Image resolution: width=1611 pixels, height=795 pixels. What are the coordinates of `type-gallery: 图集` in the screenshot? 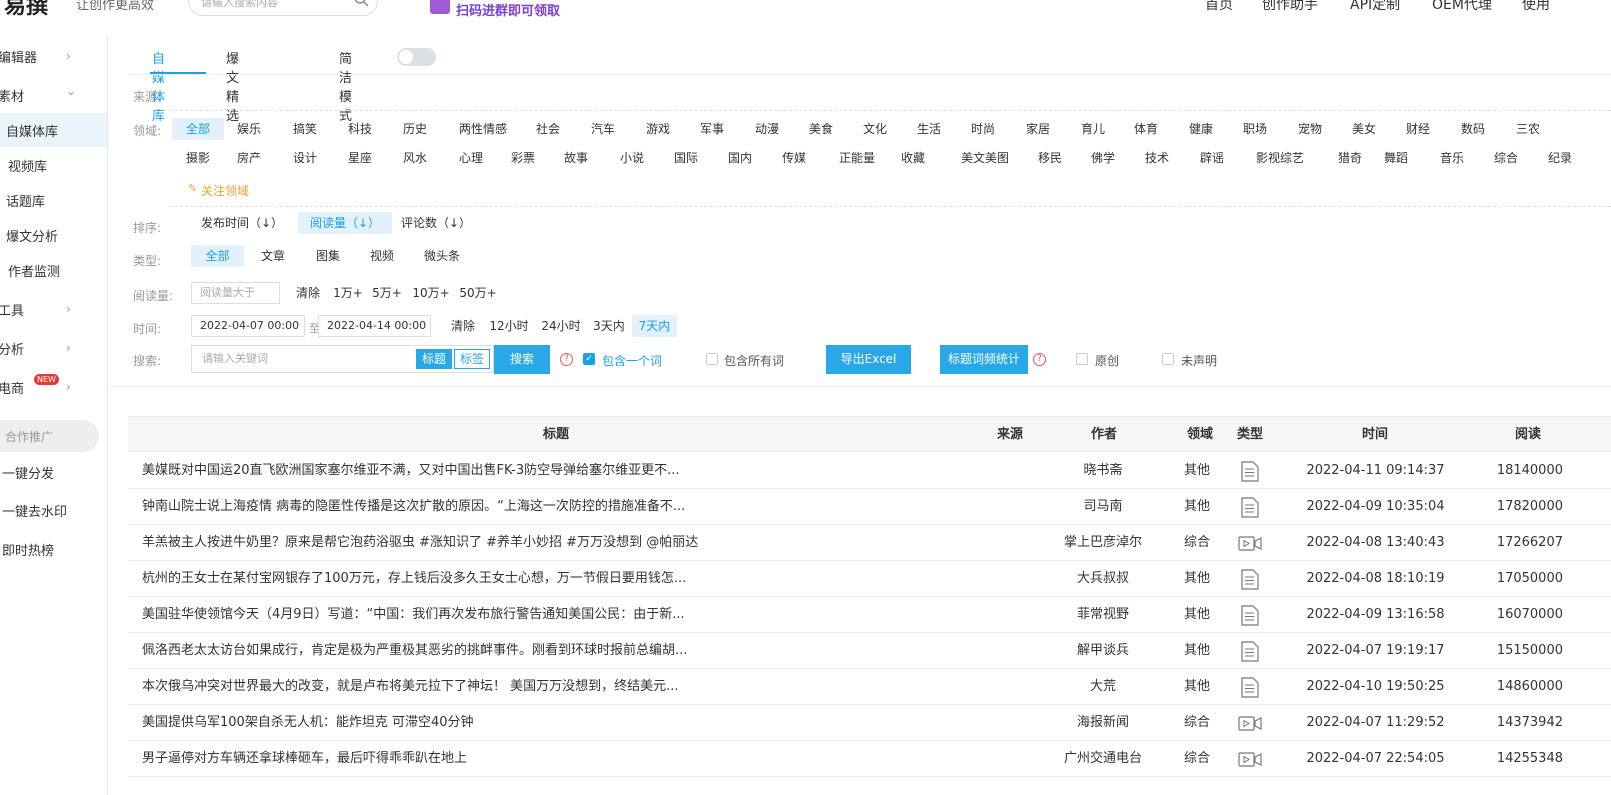 It's located at (328, 256).